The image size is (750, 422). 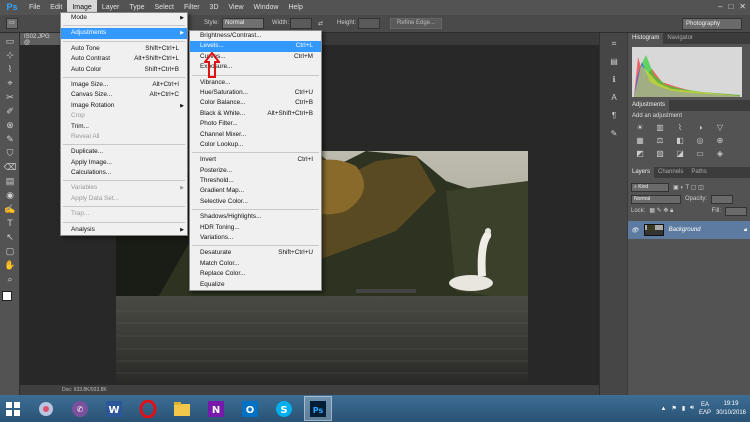 What do you see at coordinates (10, 139) in the screenshot?
I see `brush-tool-icon: ✎` at bounding box center [10, 139].